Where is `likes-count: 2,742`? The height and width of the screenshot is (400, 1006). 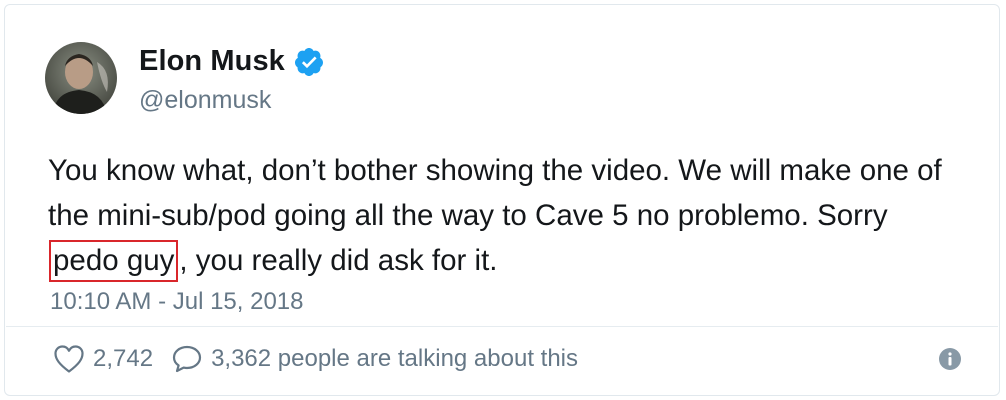 likes-count: 2,742 is located at coordinates (123, 358).